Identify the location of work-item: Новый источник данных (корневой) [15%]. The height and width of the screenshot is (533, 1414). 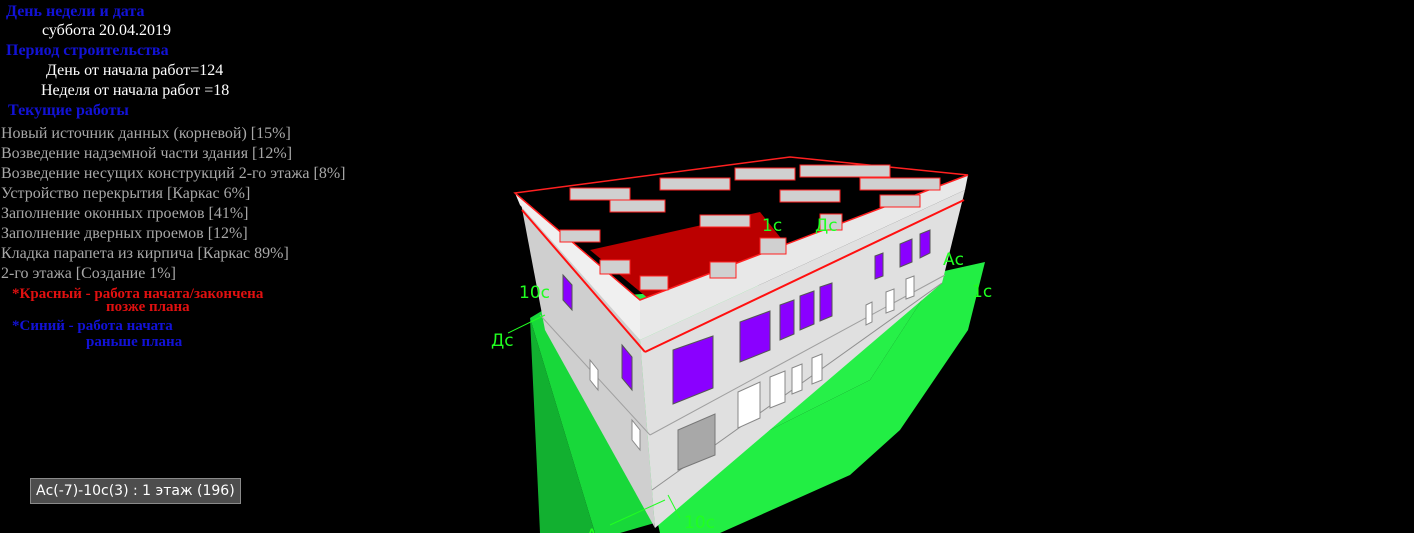
(146, 133).